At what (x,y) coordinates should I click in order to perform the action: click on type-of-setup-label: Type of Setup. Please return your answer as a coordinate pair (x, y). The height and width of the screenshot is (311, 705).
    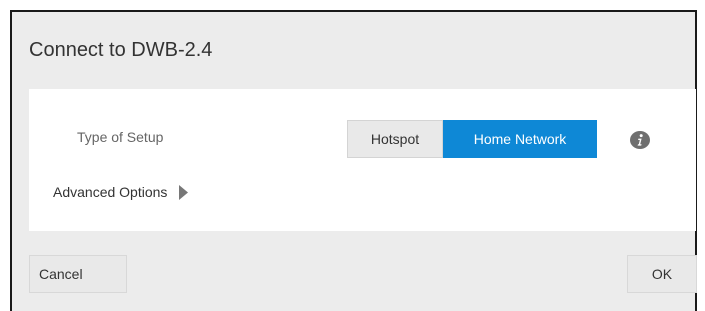
    Looking at the image, I should click on (120, 137).